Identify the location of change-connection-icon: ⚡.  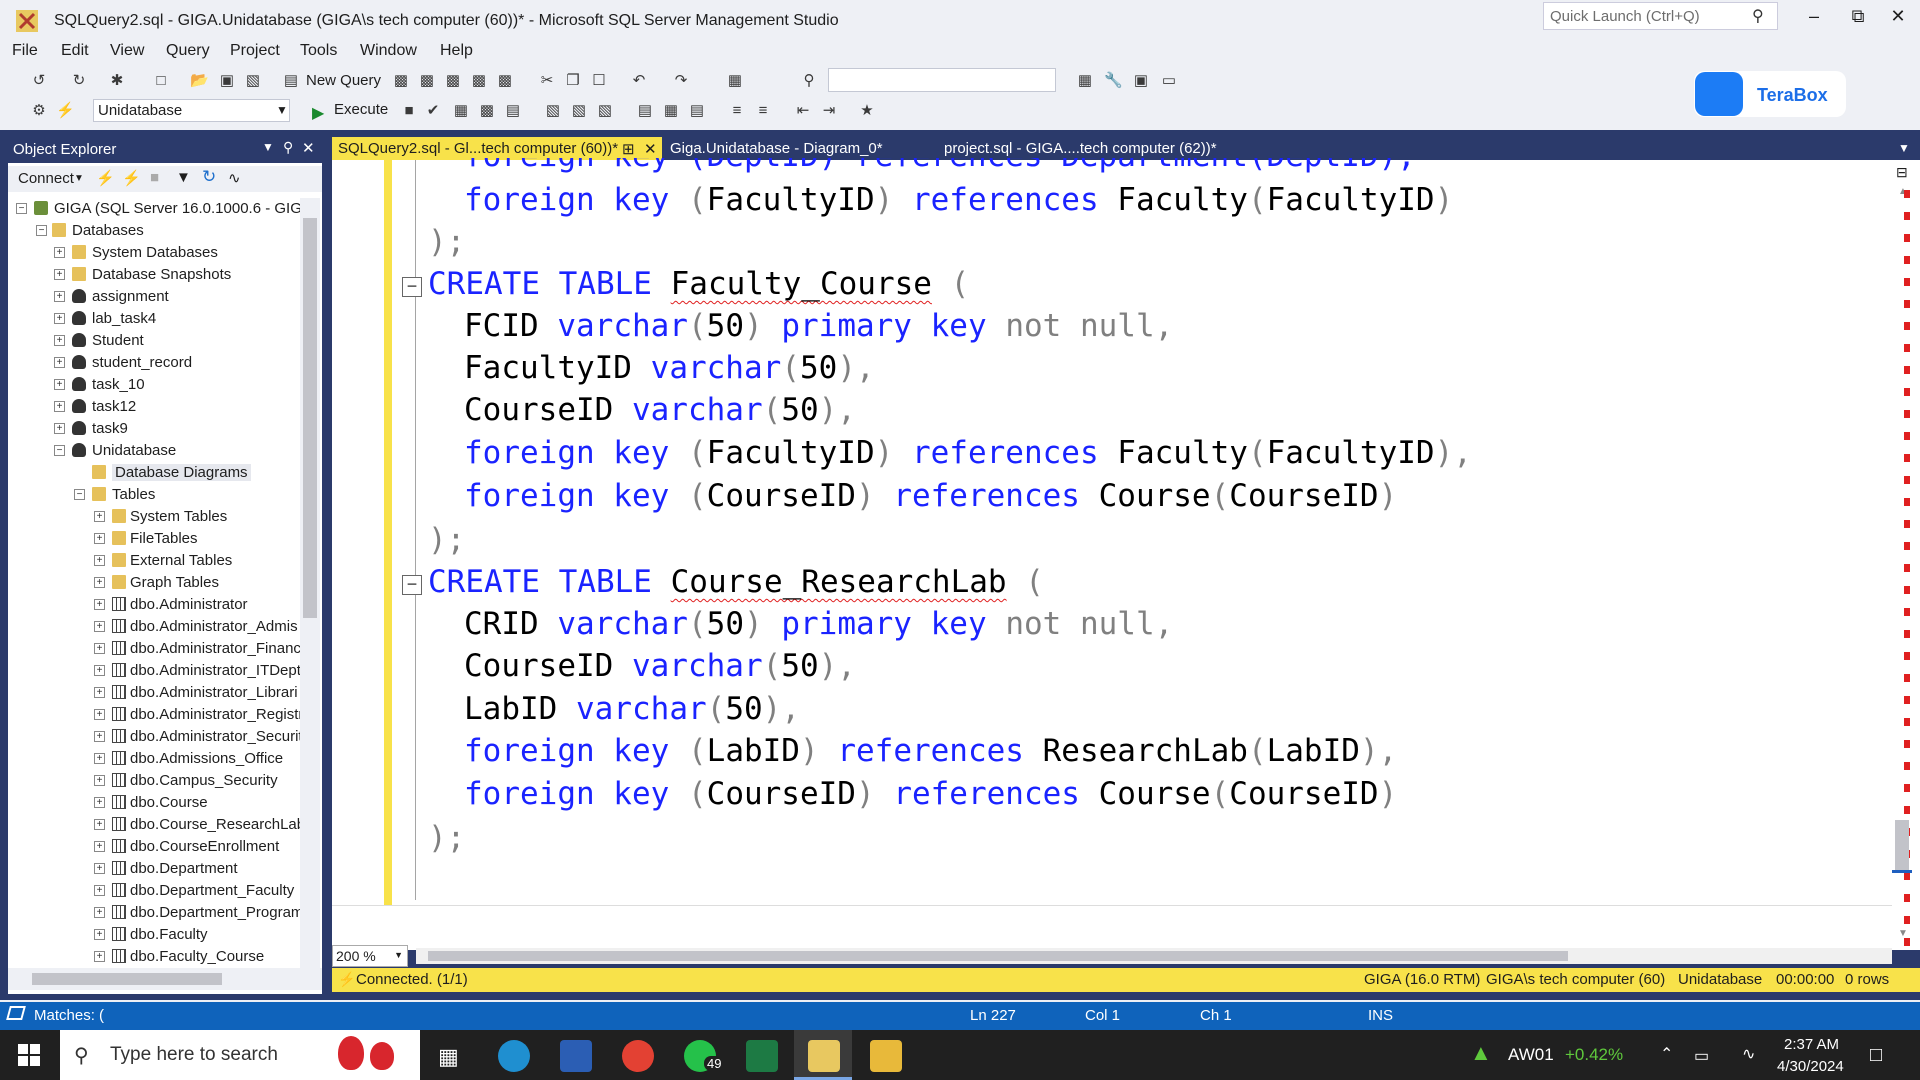
(65, 111).